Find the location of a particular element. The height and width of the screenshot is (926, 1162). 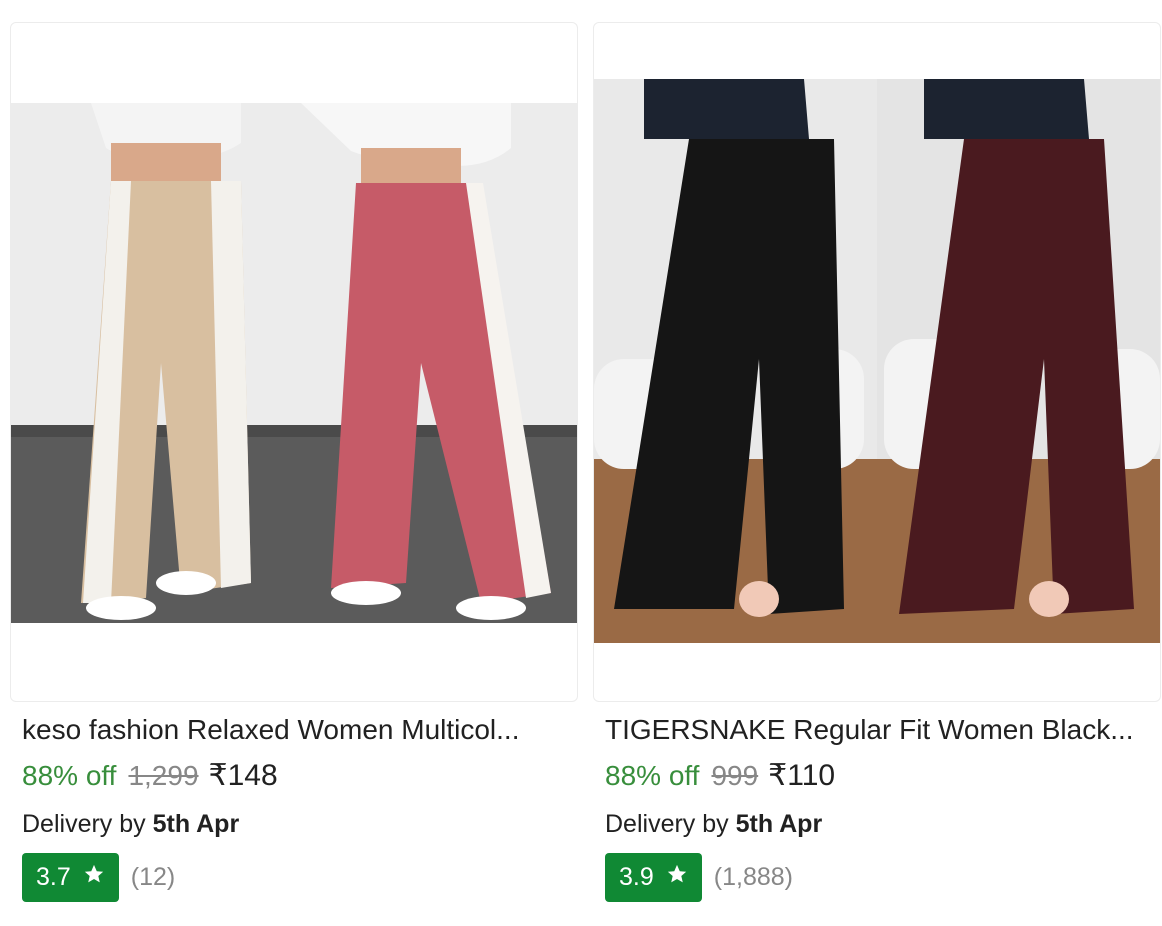

rating-row: 3.7 (12) is located at coordinates (98, 877).